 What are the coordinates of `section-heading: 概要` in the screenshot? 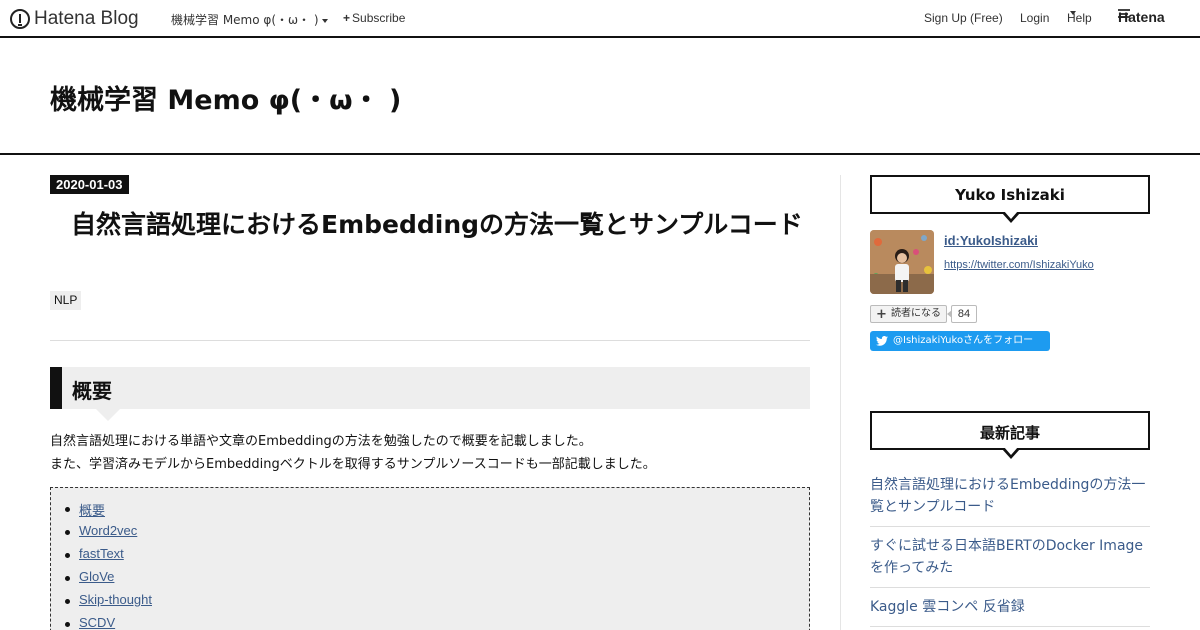 It's located at (430, 394).